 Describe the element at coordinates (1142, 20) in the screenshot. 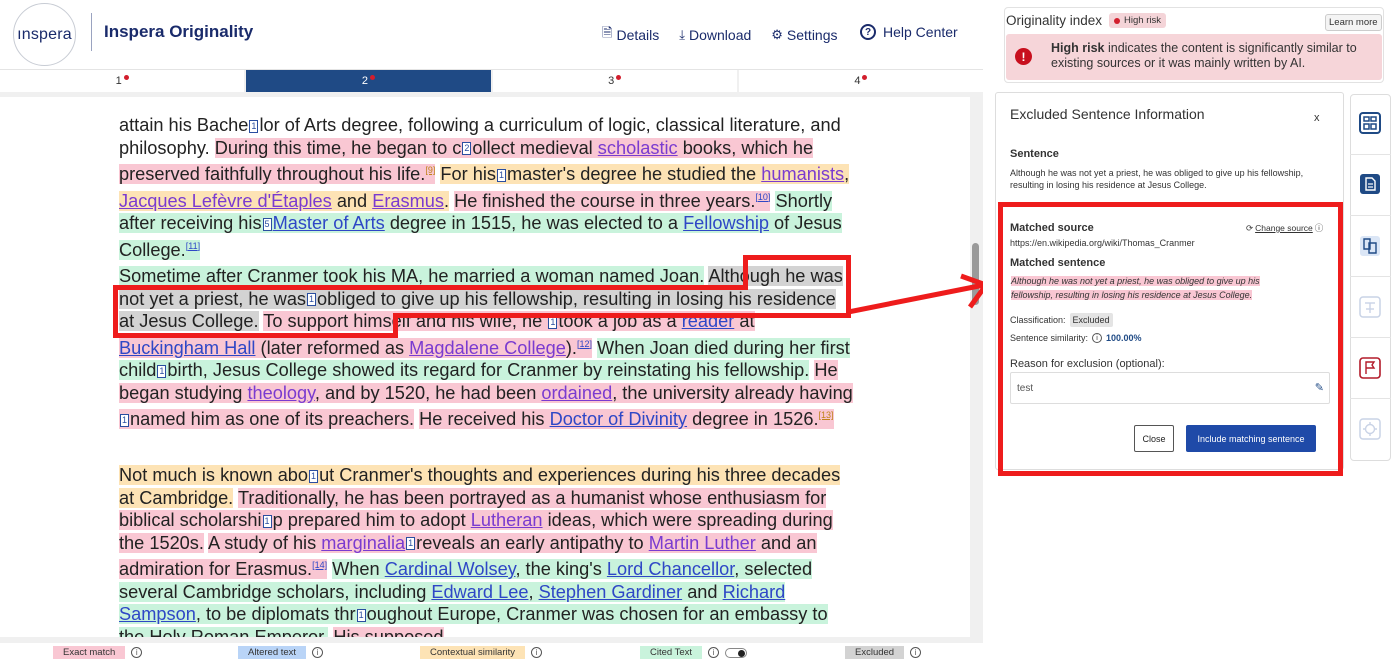

I see `risk-badge-label: High risk` at that location.